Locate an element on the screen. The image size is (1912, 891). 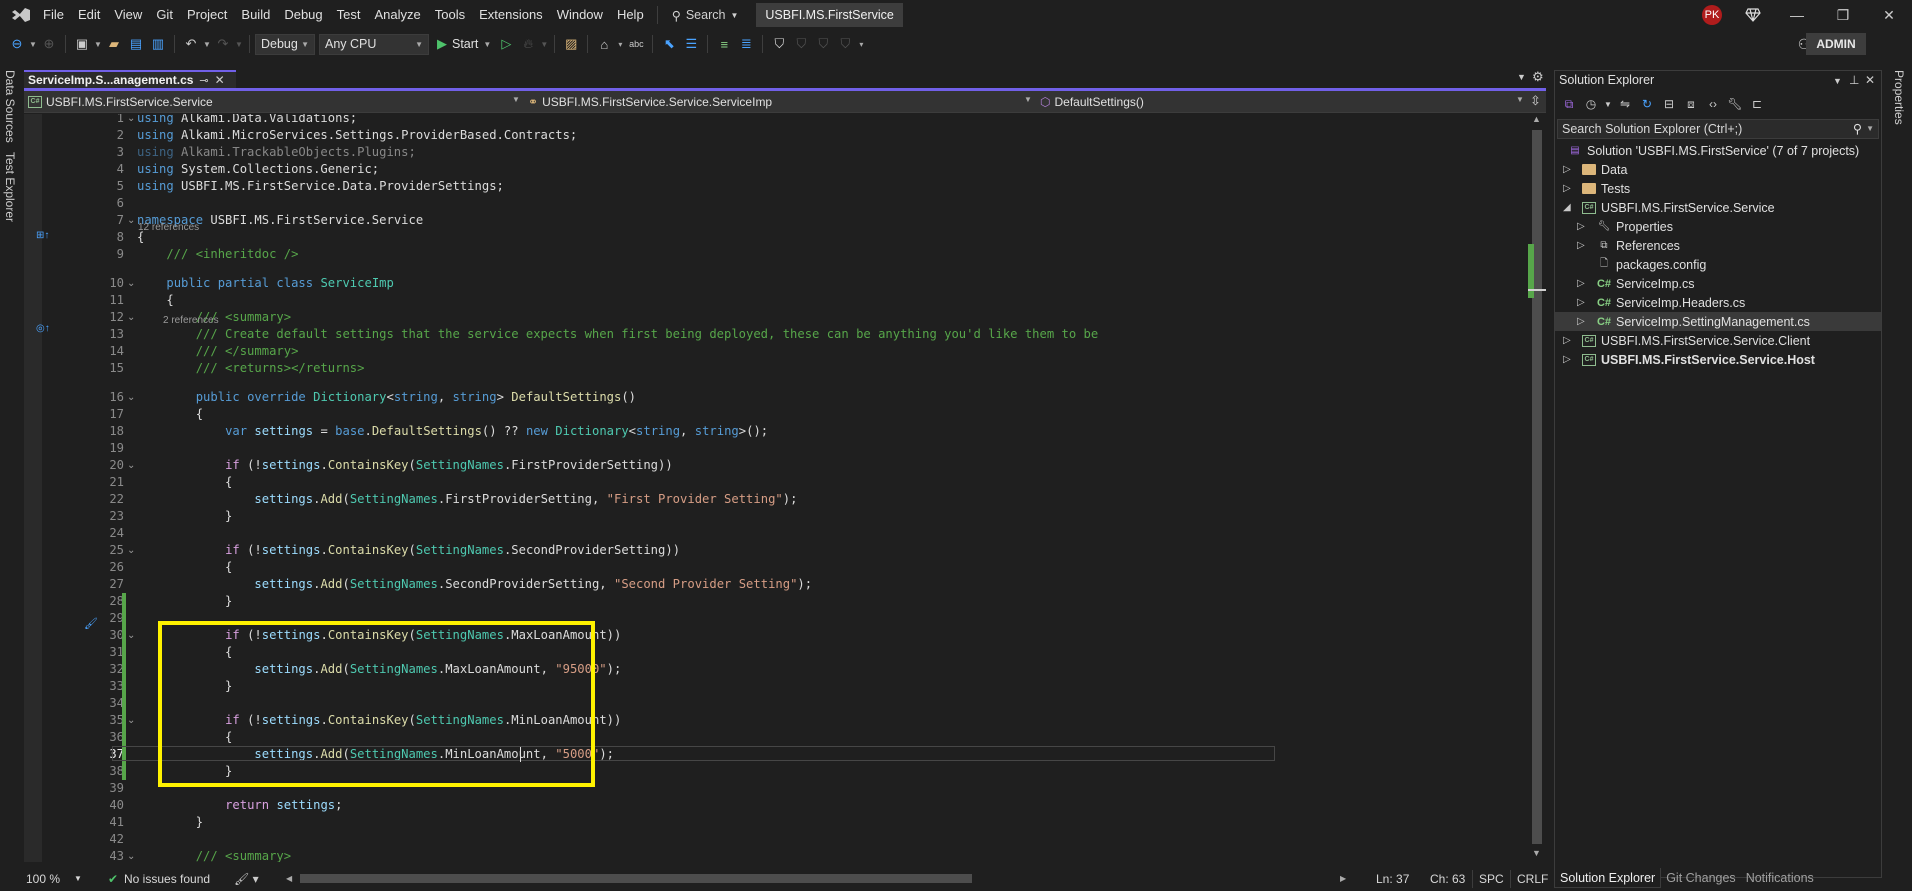
admin-badge: ADMIN is located at coordinates (1836, 44).